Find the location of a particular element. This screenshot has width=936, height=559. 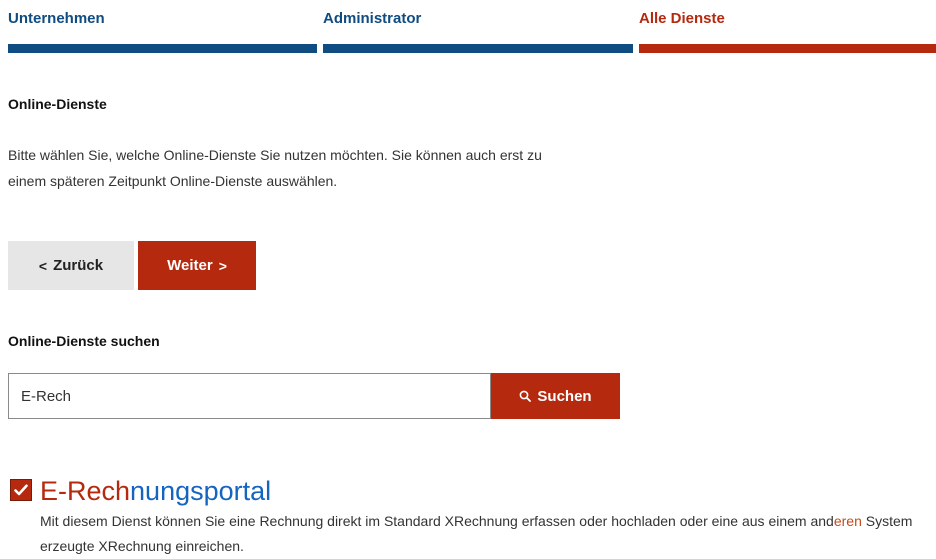

search-button-label: Suchen is located at coordinates (564, 396).